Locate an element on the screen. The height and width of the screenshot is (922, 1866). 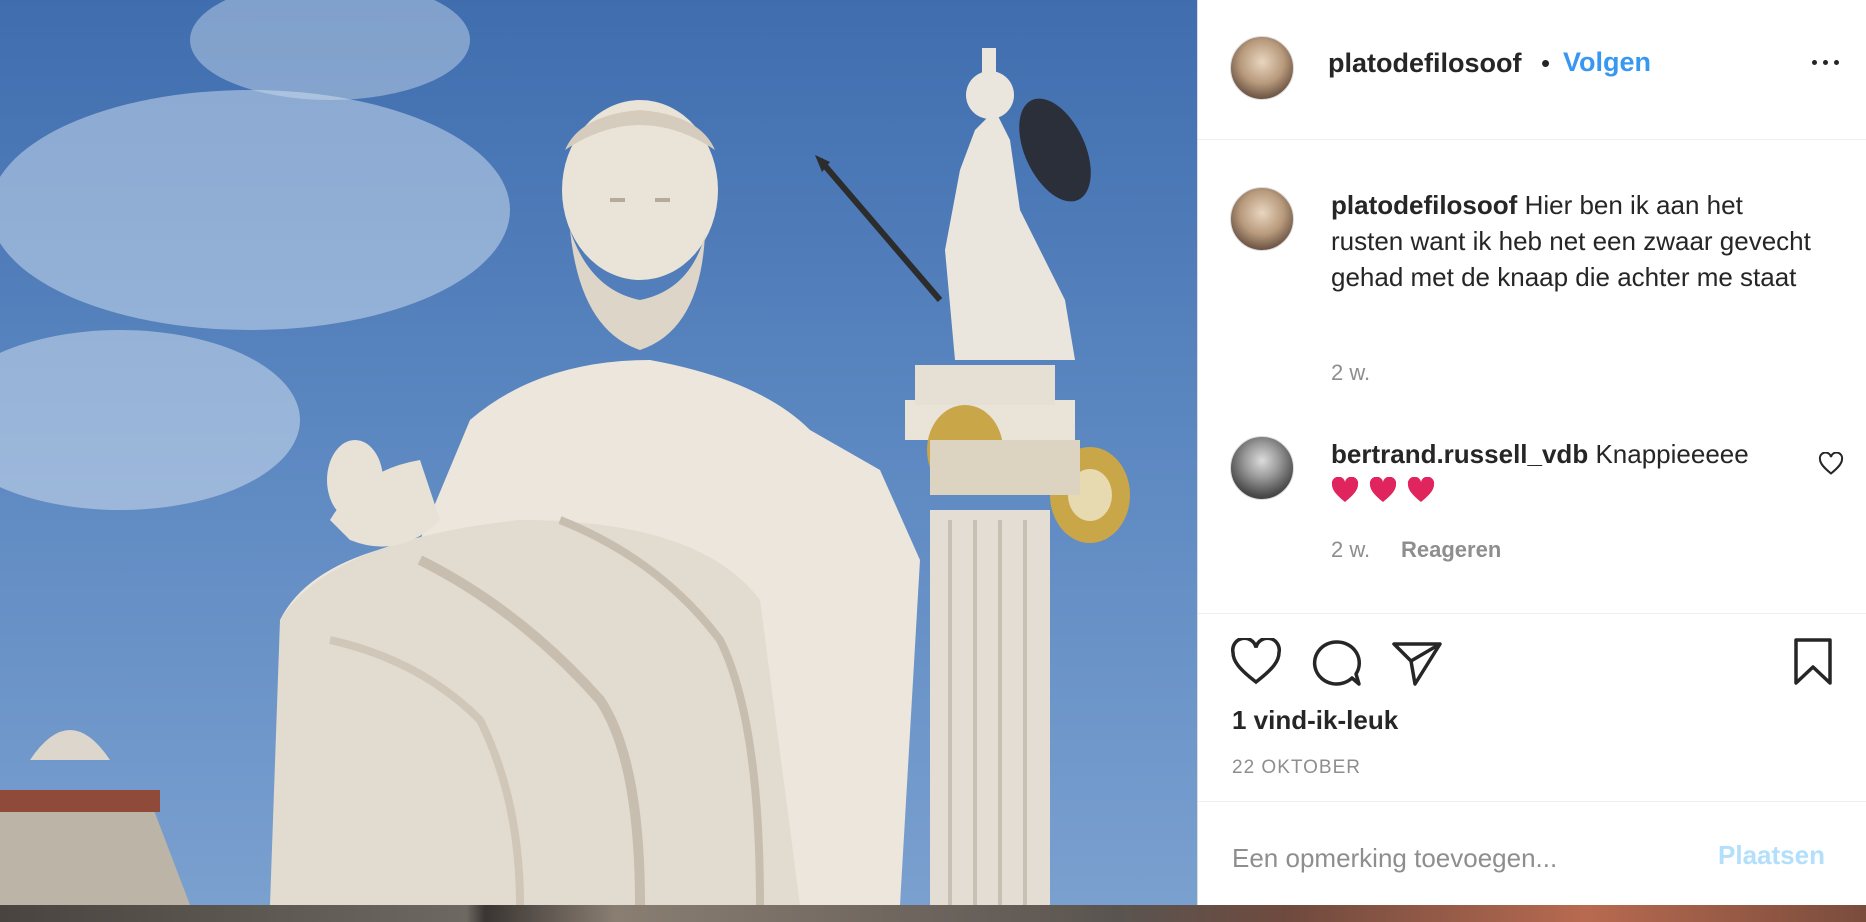
share-paper-plane-icon is located at coordinates (1417, 663).